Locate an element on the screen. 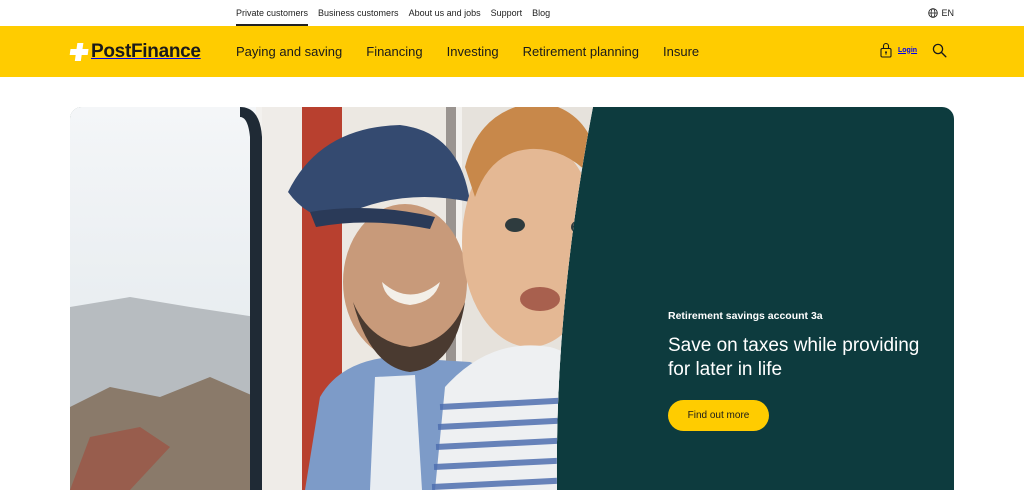 This screenshot has height=490, width=1024. nav-investing: Investing is located at coordinates (473, 51).